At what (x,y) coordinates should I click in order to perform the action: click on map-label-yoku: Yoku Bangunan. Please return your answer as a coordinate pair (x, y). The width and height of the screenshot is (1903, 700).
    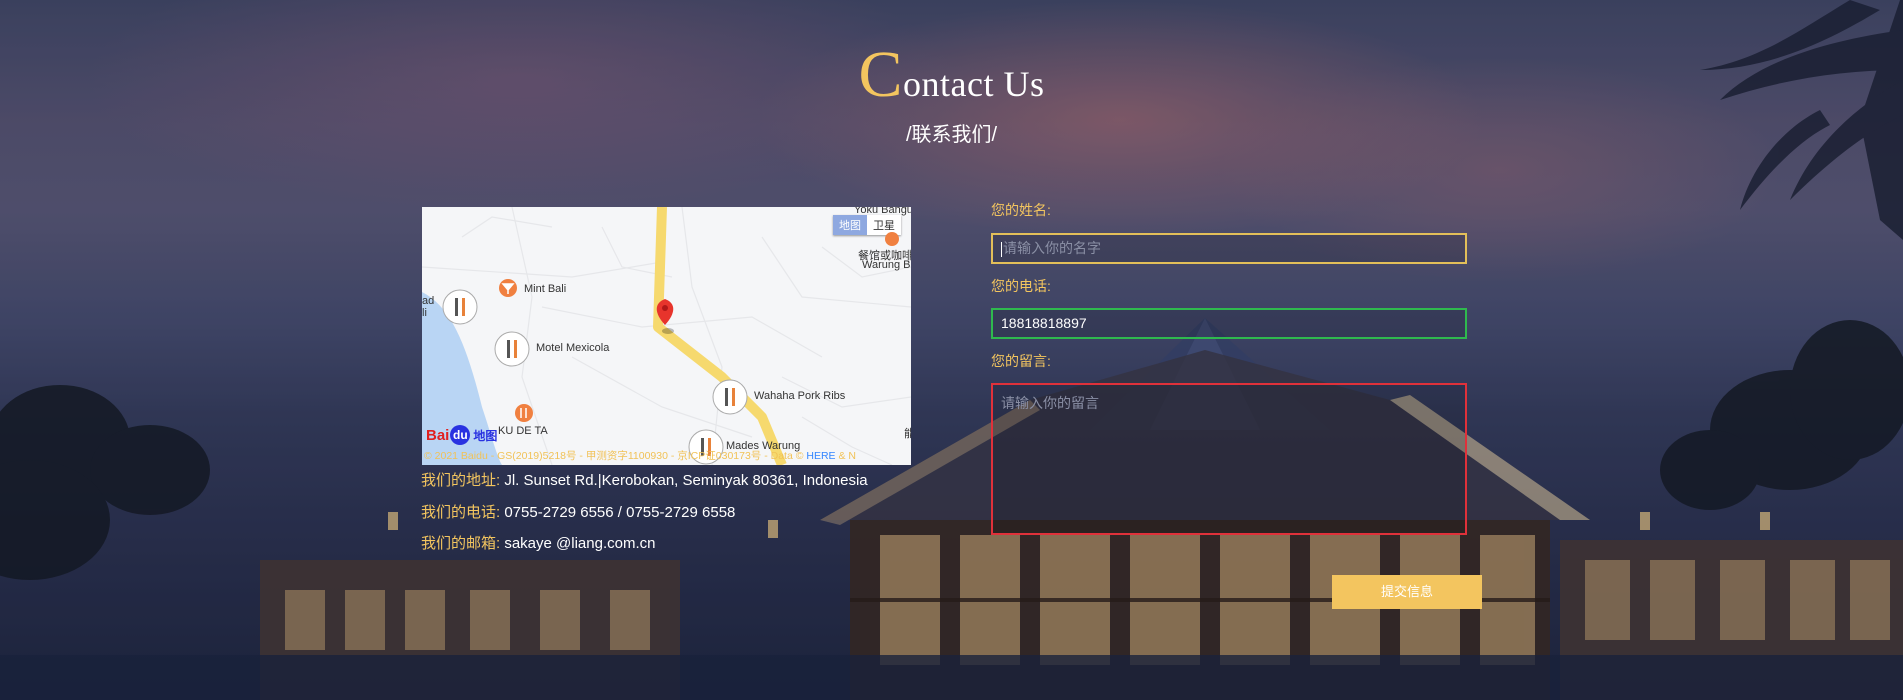
    Looking at the image, I should click on (882, 211).